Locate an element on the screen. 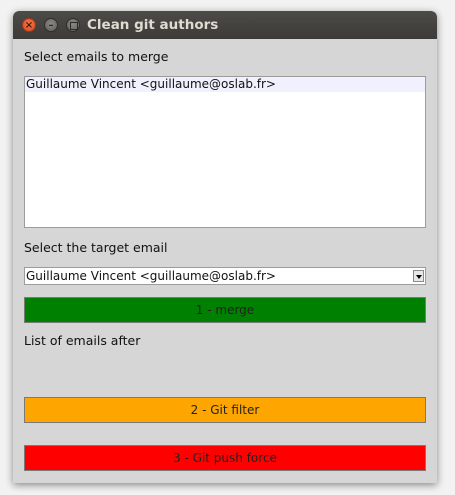  chevron-down-icon is located at coordinates (418, 276).